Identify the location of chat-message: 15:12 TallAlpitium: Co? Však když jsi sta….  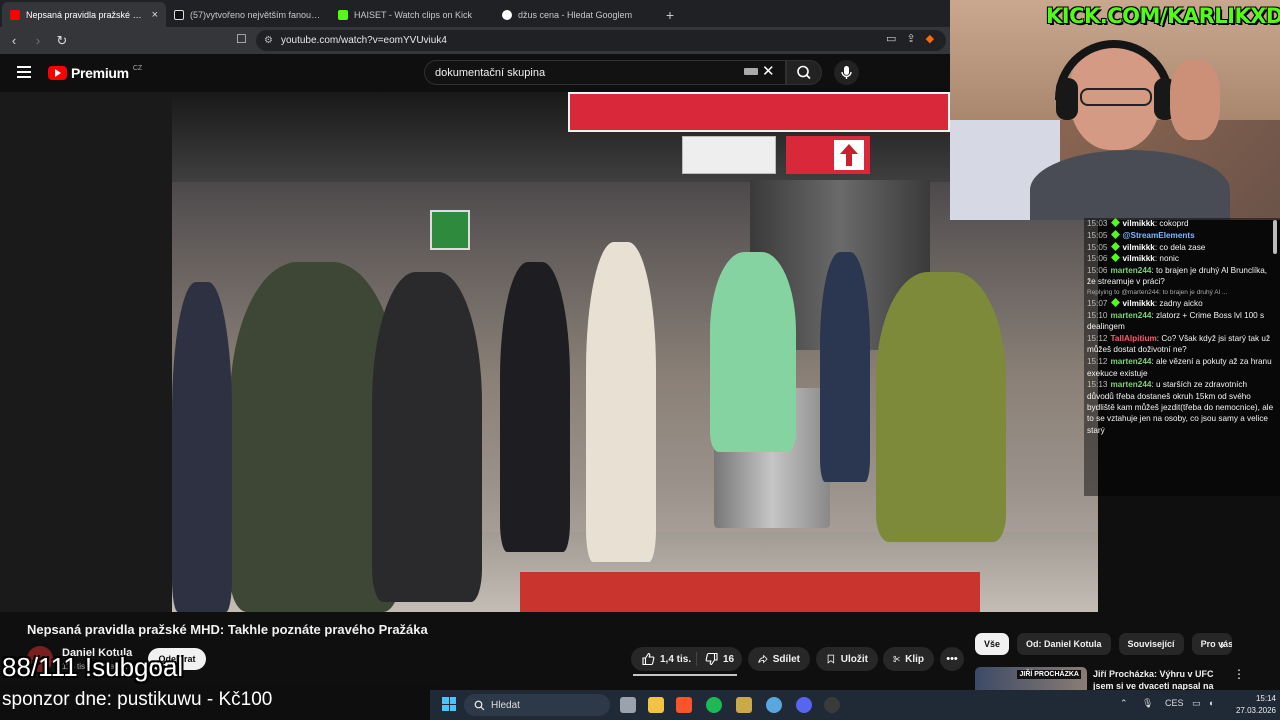
(1180, 344).